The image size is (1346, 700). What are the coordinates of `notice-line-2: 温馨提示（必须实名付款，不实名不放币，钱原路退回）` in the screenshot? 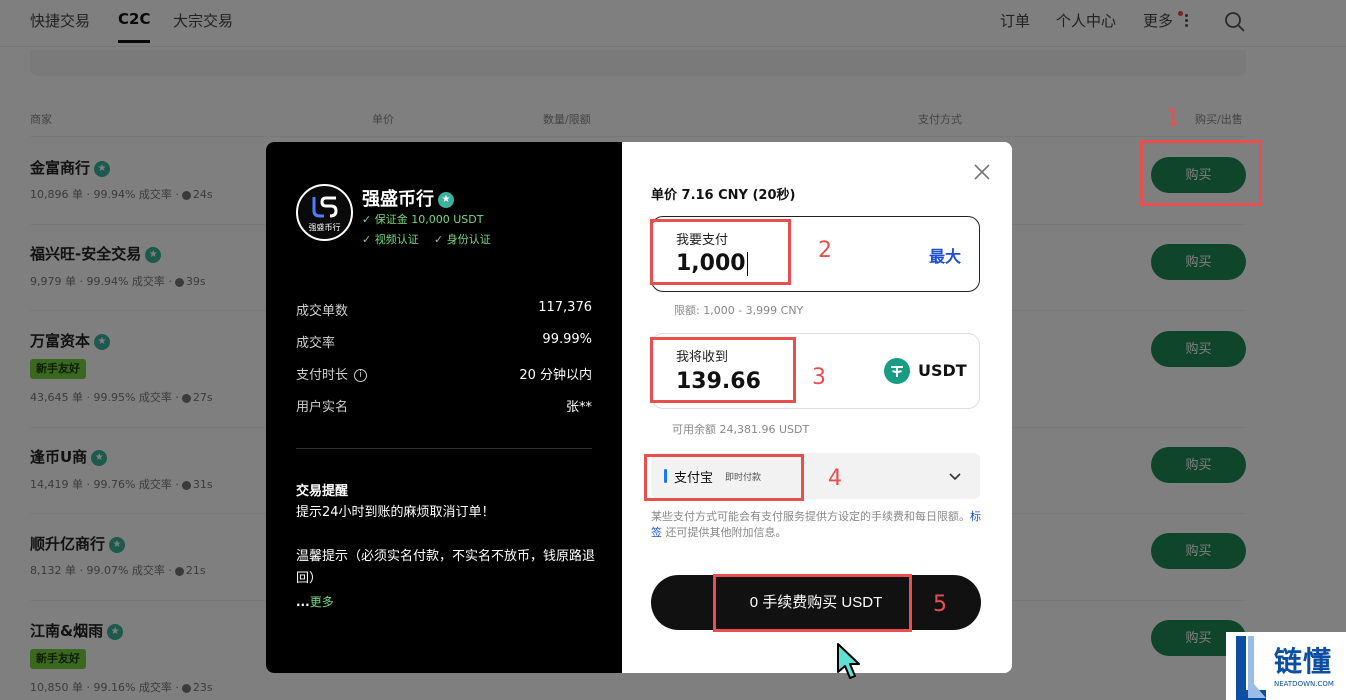 It's located at (446, 567).